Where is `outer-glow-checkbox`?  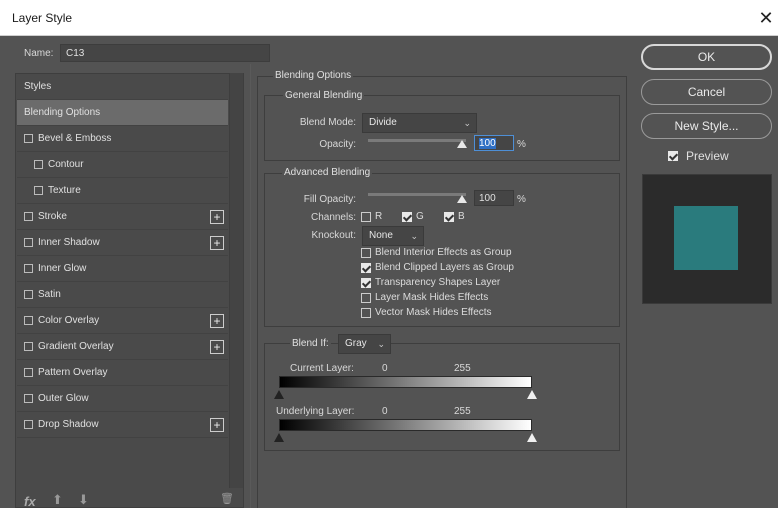
outer-glow-checkbox is located at coordinates (28, 398).